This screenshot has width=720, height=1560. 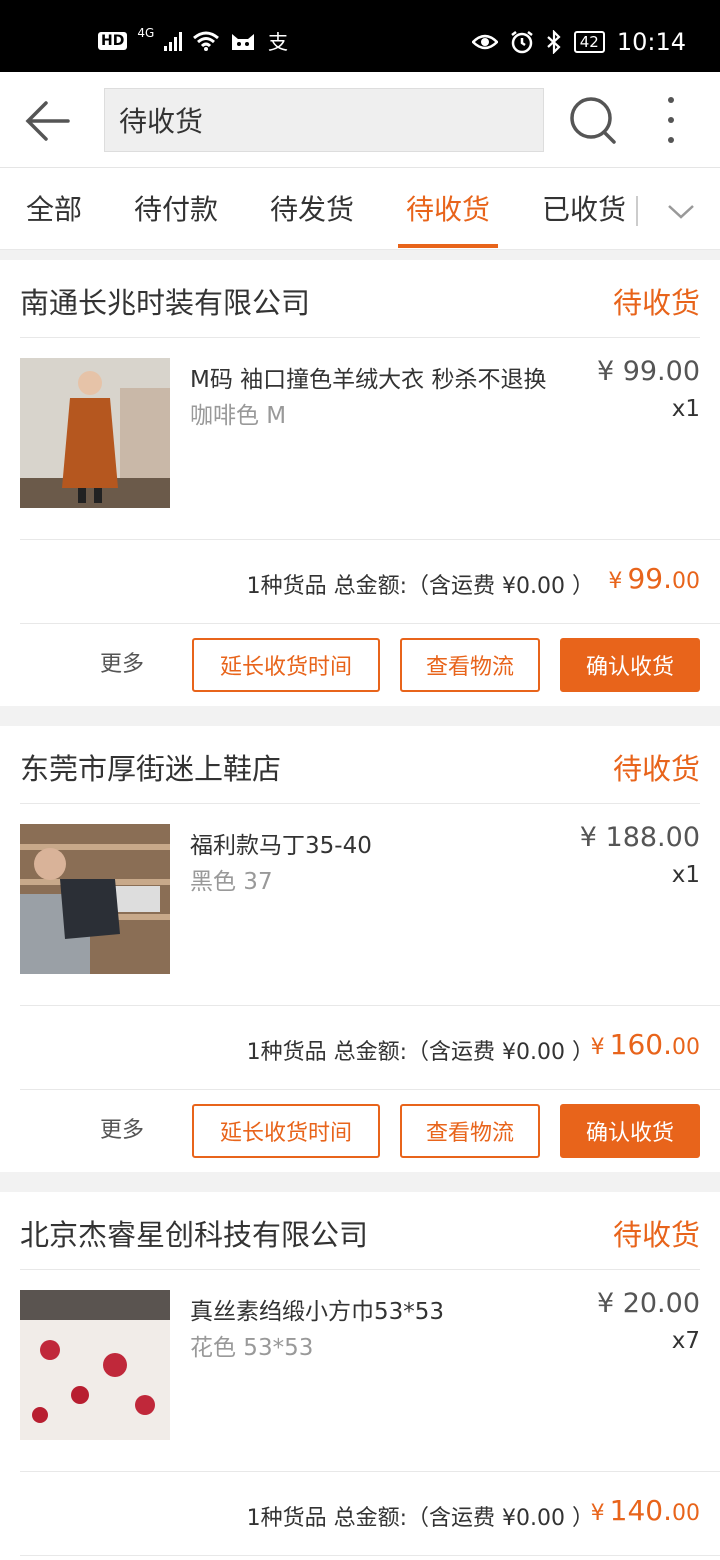 What do you see at coordinates (448, 219) in the screenshot?
I see `tab-pending-receipt: 待收货` at bounding box center [448, 219].